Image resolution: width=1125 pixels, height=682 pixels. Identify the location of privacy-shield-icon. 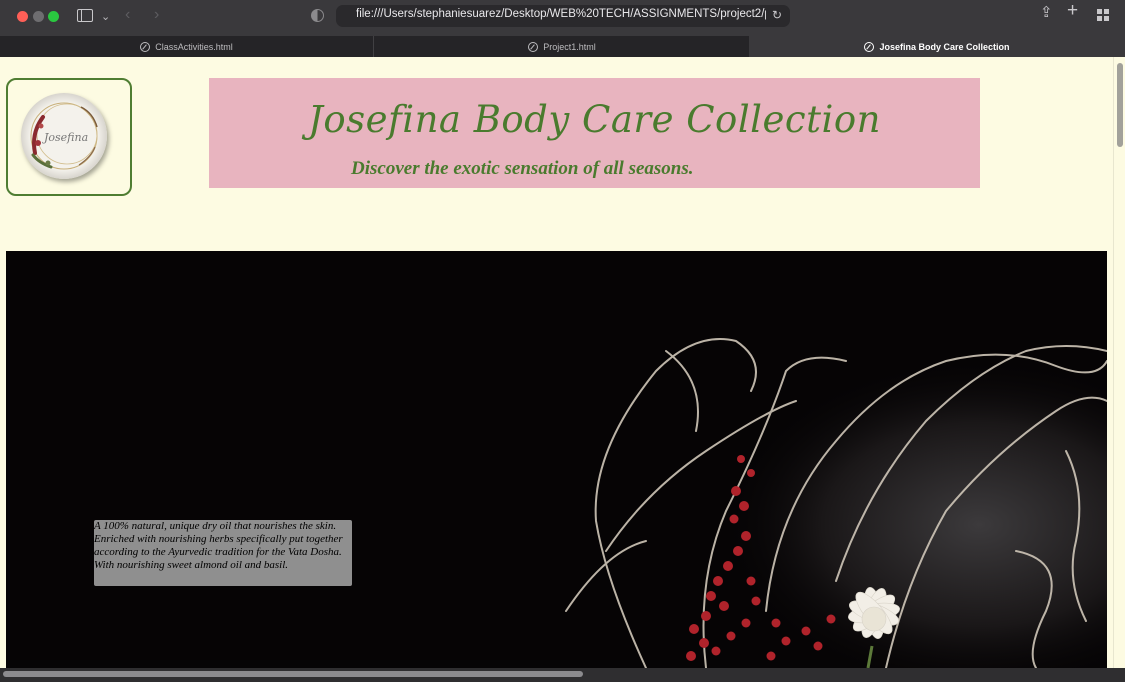
(317, 15).